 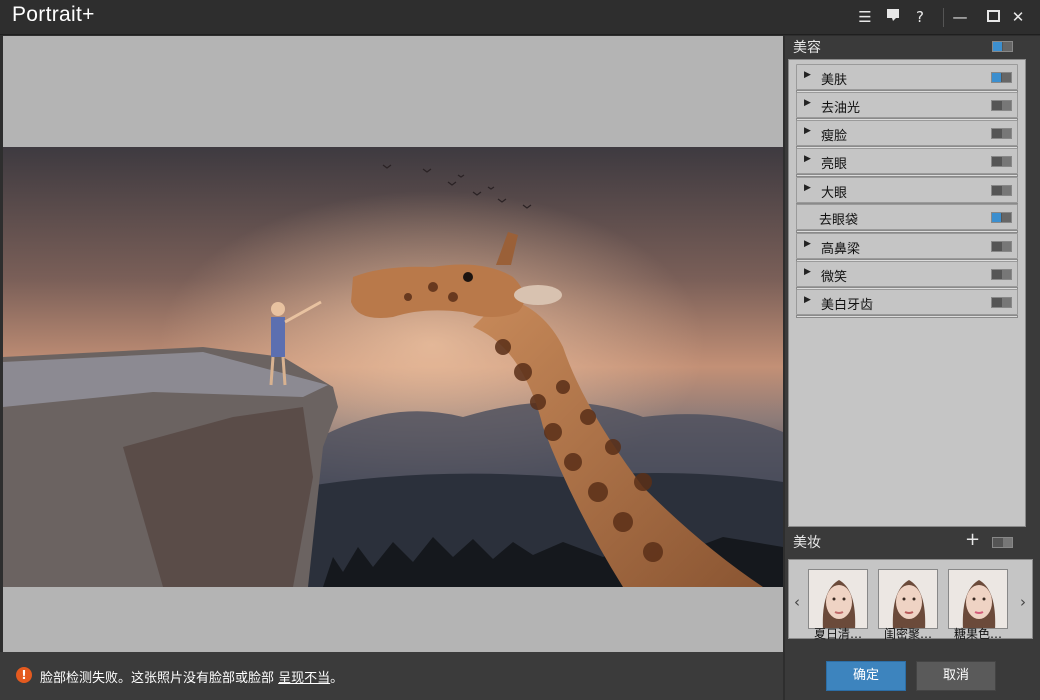 What do you see at coordinates (907, 134) in the screenshot?
I see `feature-slim-face: ▶ 瘦脸` at bounding box center [907, 134].